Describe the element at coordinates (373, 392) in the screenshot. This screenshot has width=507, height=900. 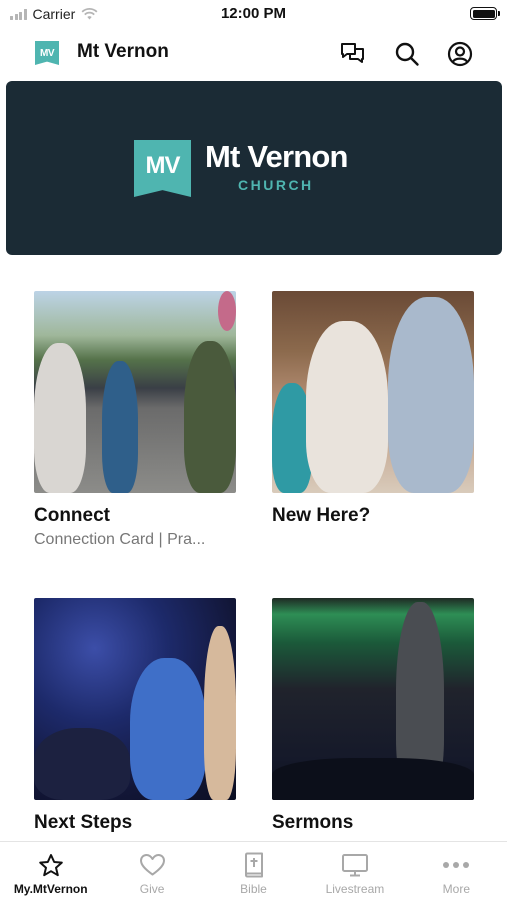
I see `new-here-photo` at that location.